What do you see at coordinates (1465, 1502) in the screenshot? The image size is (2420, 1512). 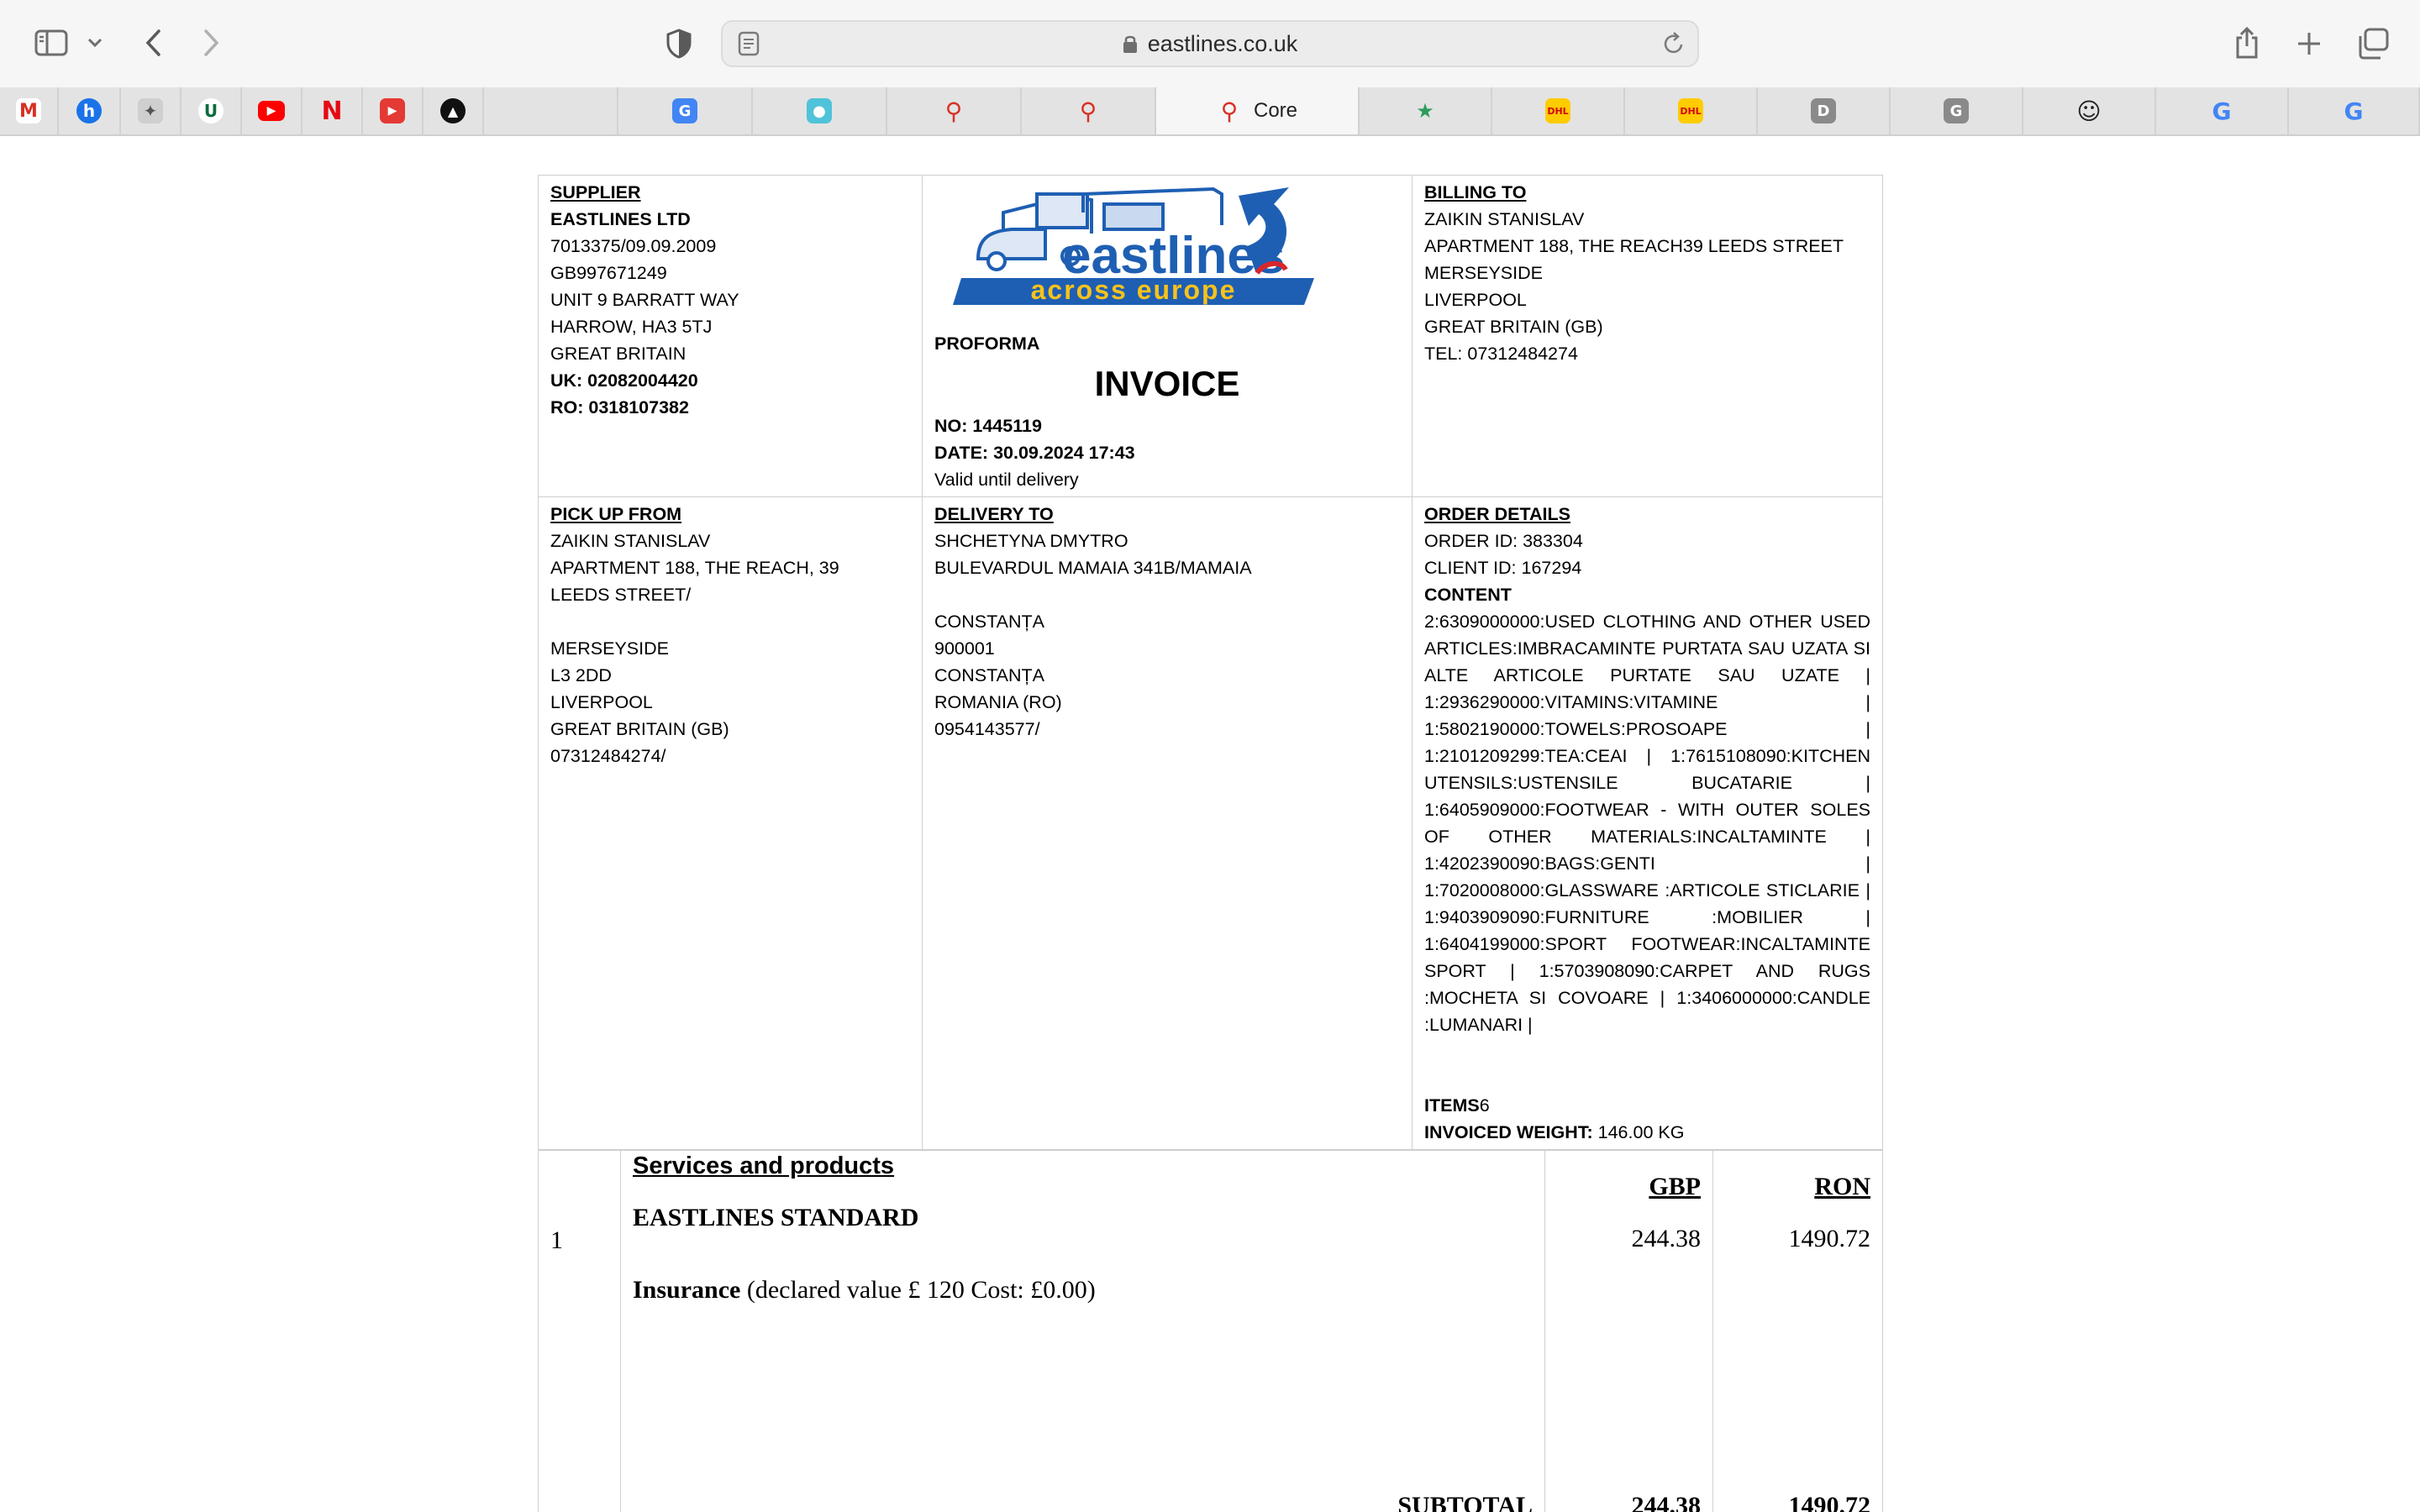 I see `subtotal-label: SUBTOTAL` at bounding box center [1465, 1502].